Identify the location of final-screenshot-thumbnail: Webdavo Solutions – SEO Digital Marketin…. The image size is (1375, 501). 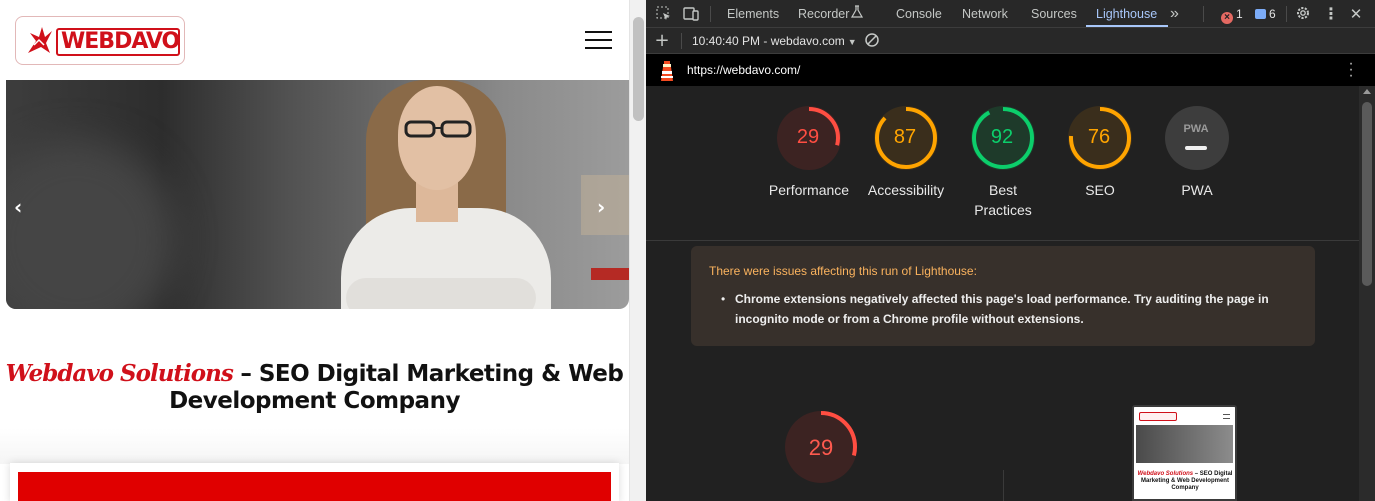
(1184, 453).